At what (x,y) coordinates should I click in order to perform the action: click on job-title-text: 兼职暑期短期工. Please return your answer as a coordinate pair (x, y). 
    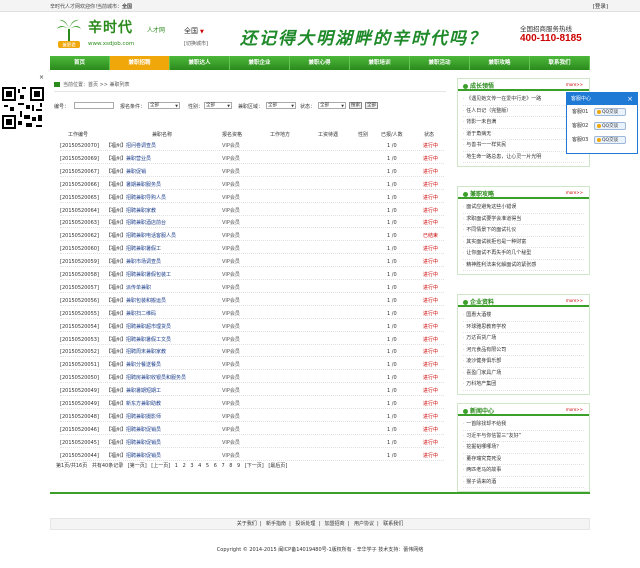
    Looking at the image, I should click on (143, 391).